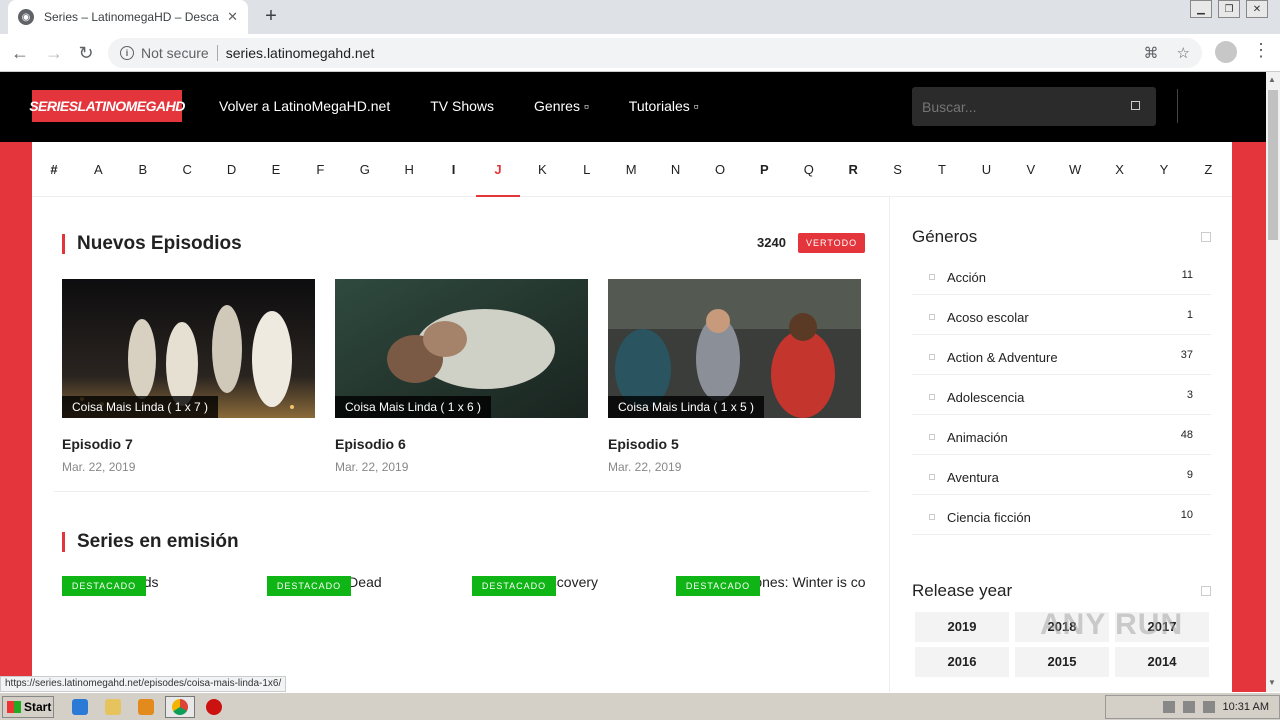 The image size is (1280, 720). I want to click on browser-tab: ◉ Series – LatinomegaHD – Descarga s ✕, so click(128, 17).